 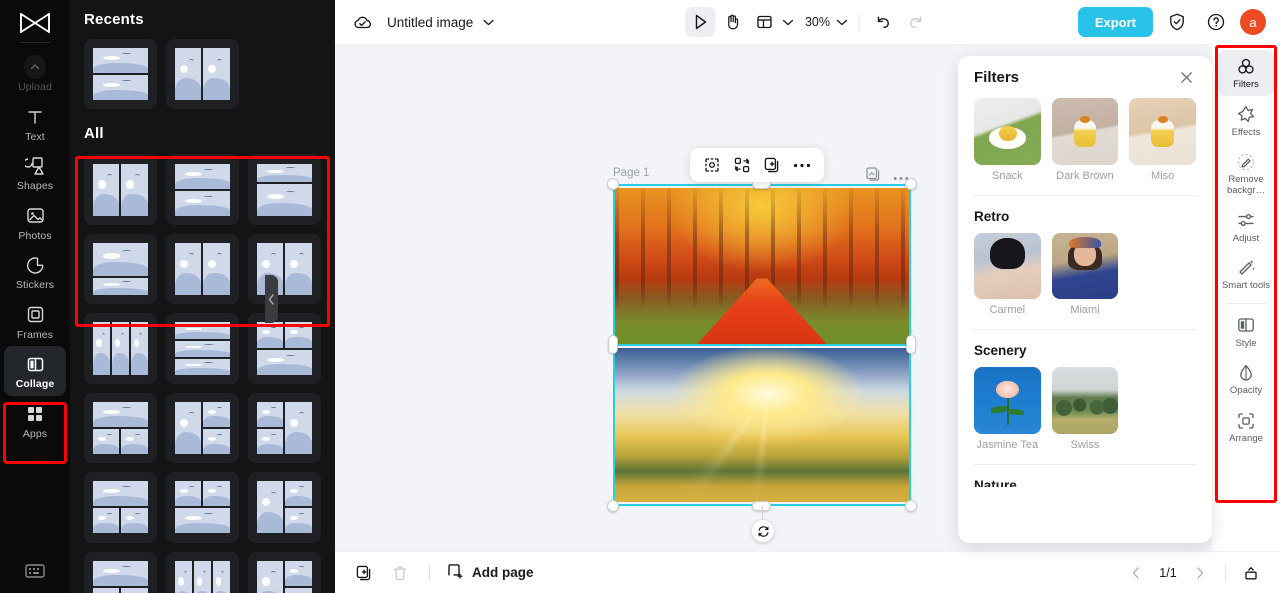 What do you see at coordinates (1115, 22) in the screenshot?
I see `export-button: Export` at bounding box center [1115, 22].